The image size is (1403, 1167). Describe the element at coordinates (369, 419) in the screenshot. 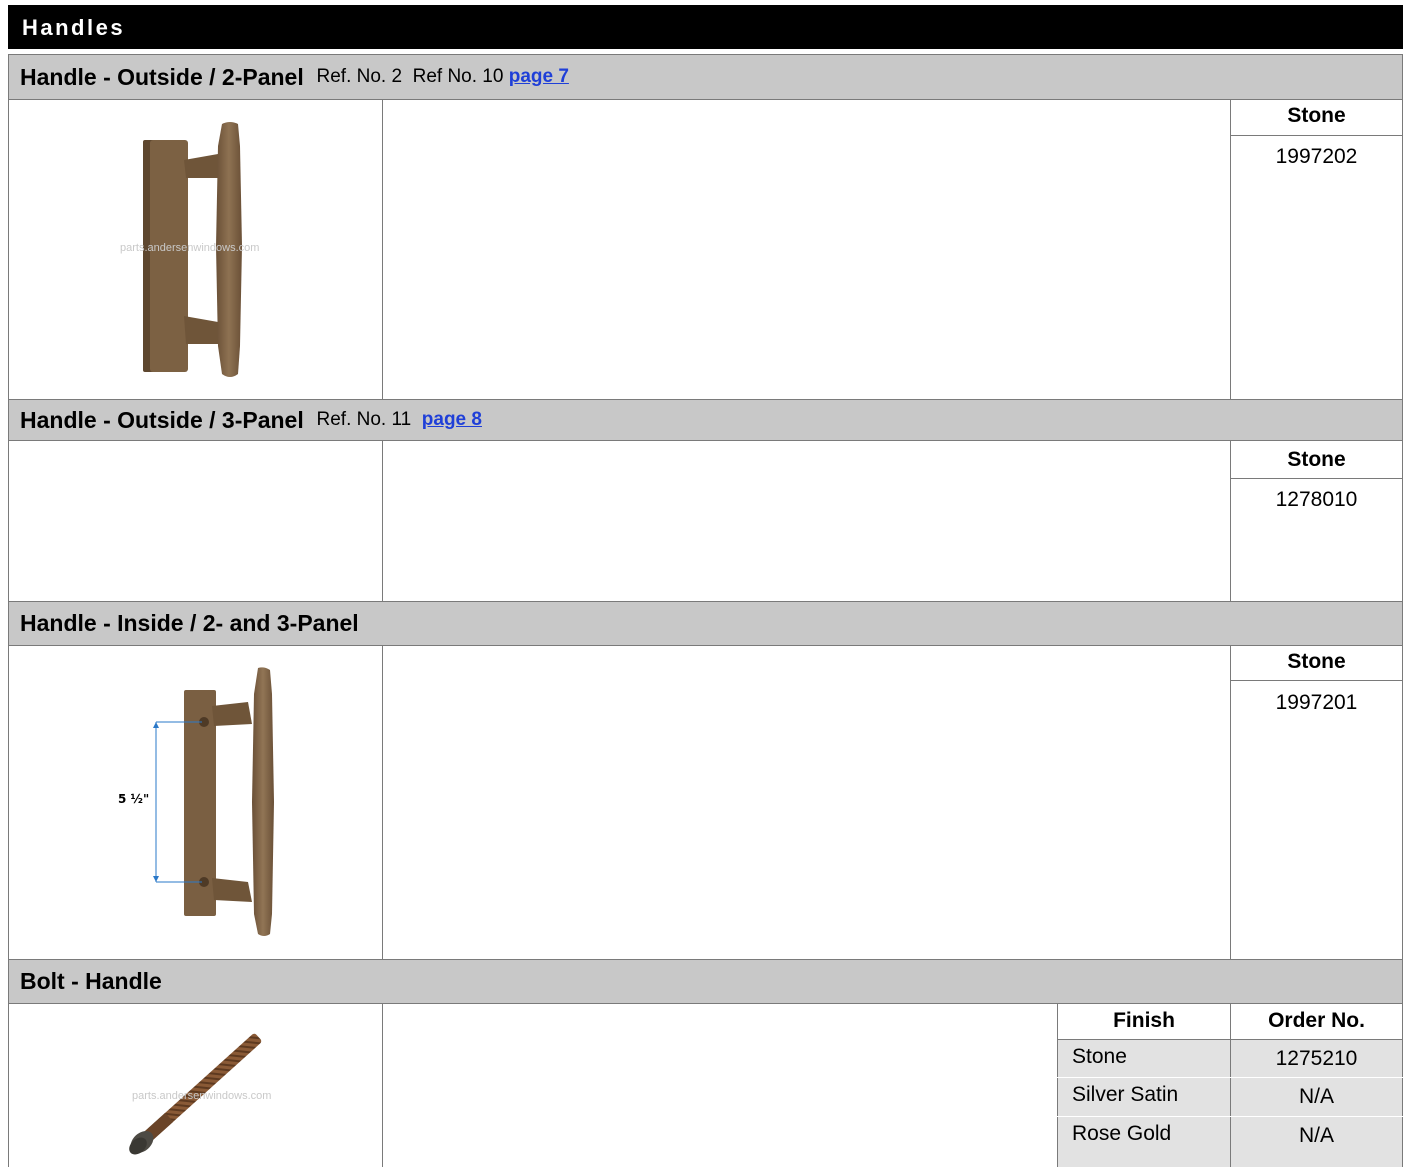

I see `ref-numbers: Ref. No. 11` at that location.